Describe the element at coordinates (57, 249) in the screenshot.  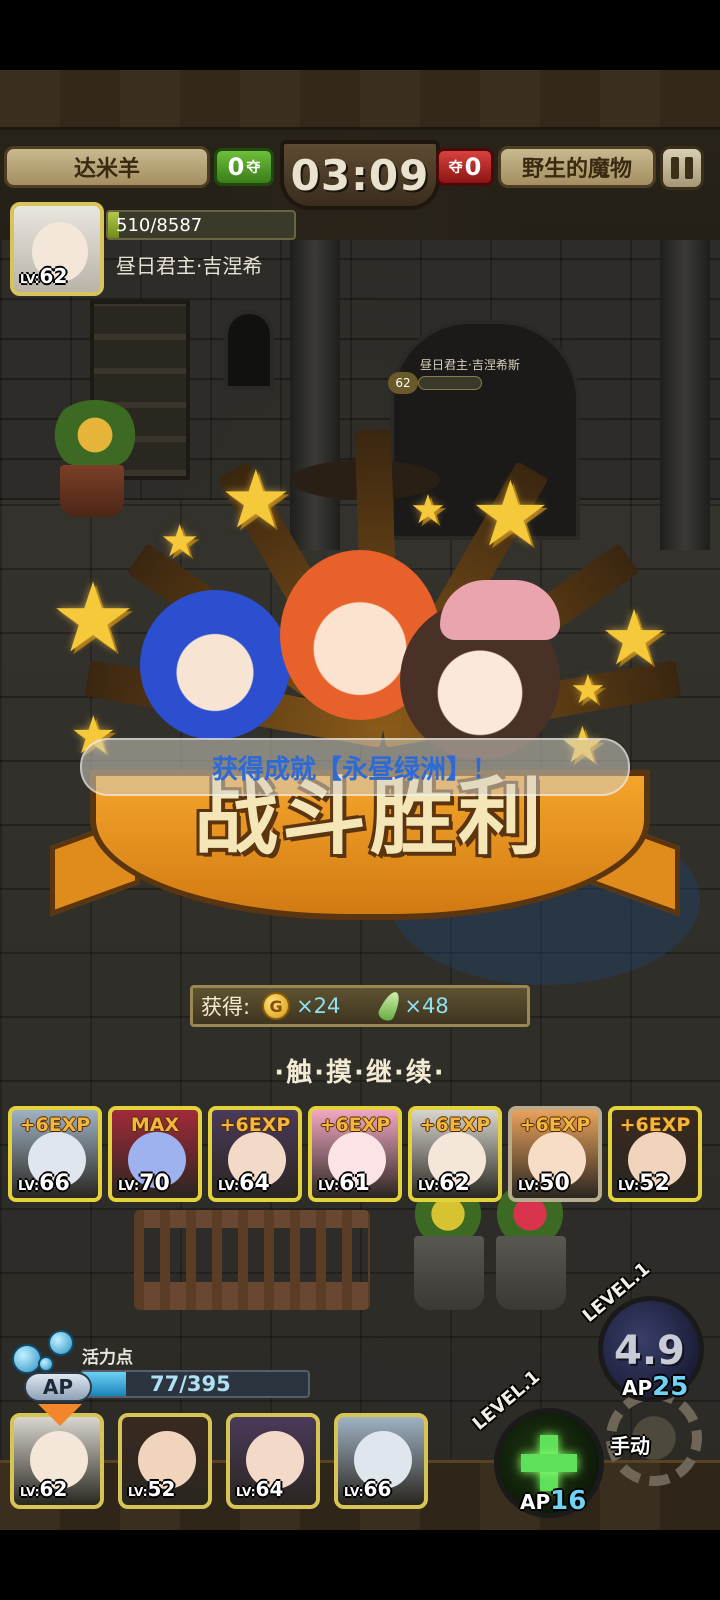
I see `active-hero-portrait: LV:62` at that location.